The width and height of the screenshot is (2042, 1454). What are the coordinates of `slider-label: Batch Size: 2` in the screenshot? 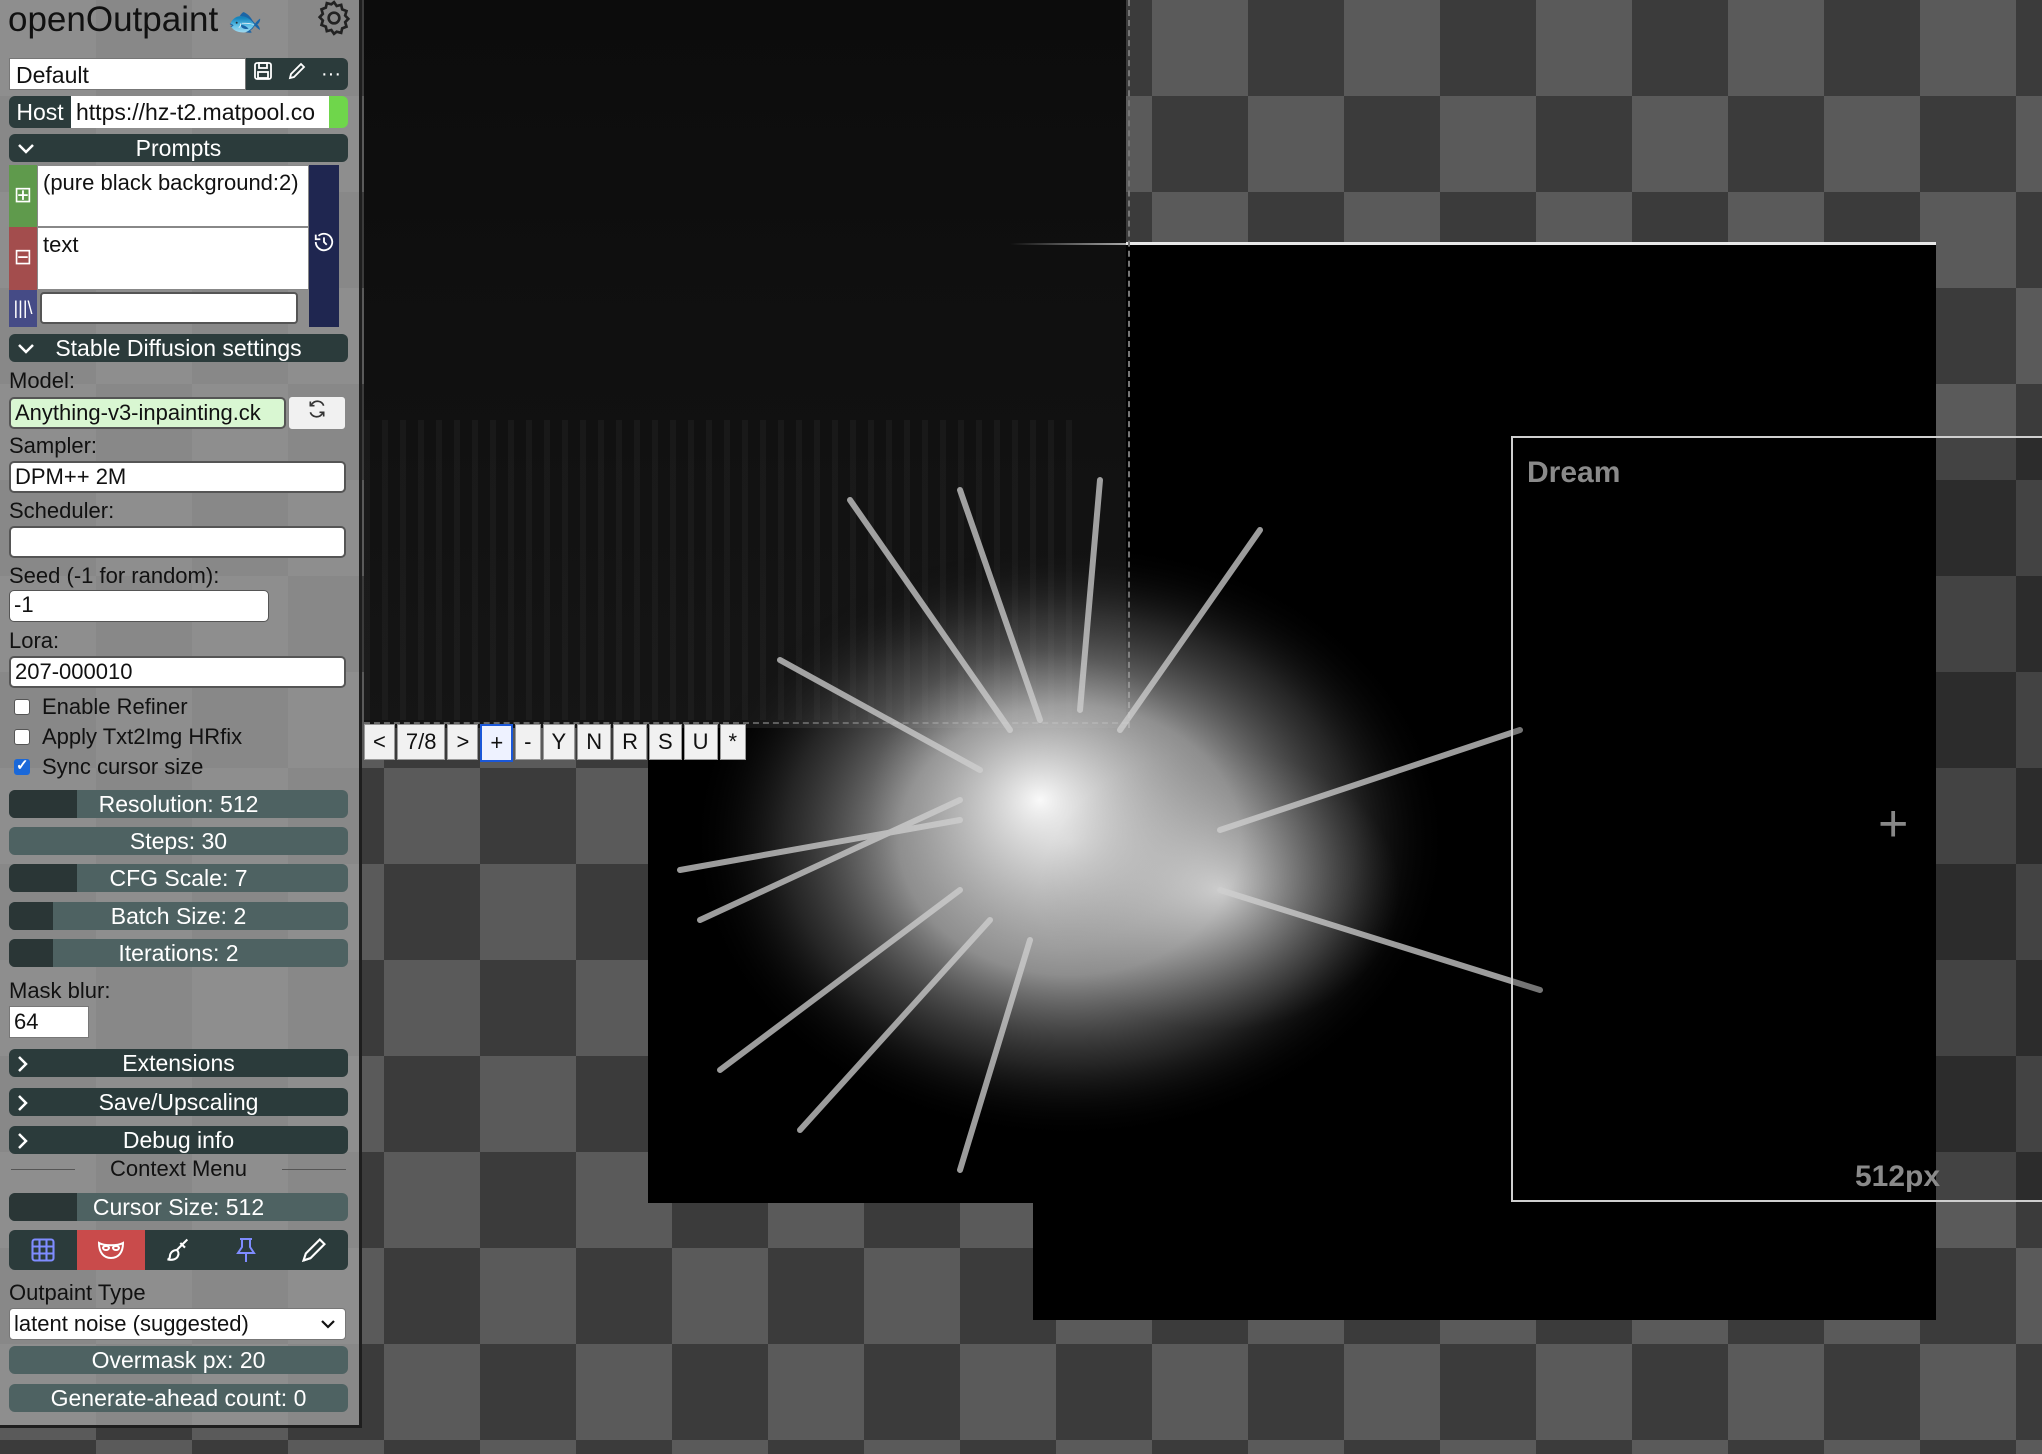 It's located at (178, 916).